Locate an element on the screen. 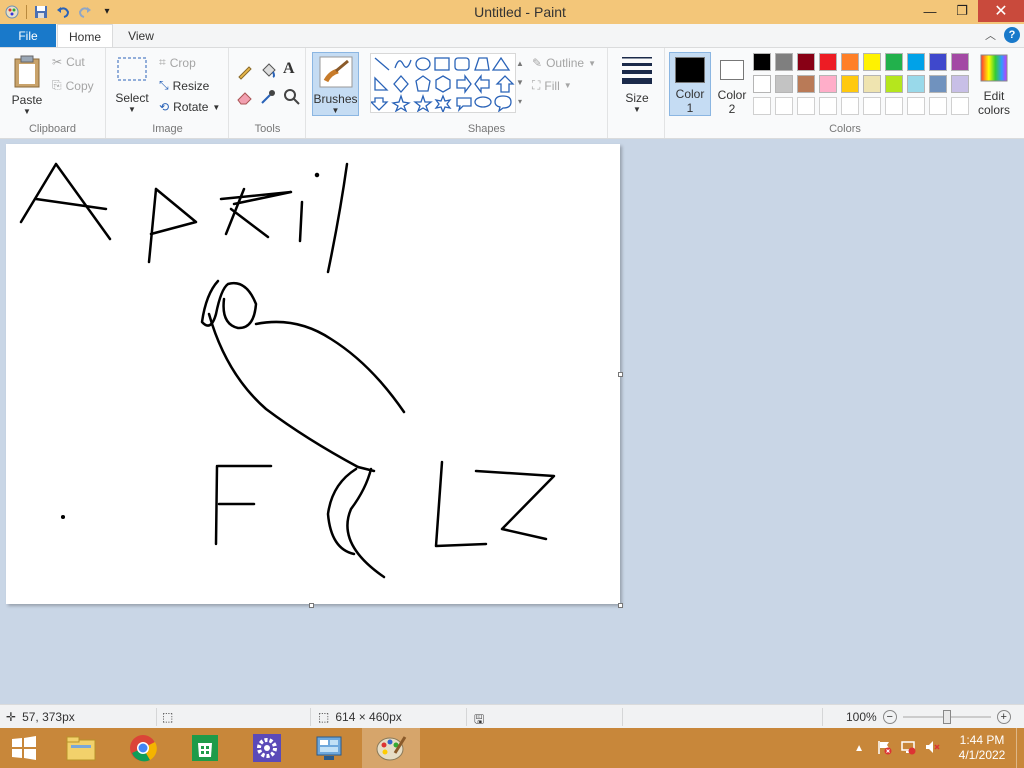  show-hidden-icons-icon: ▲ is located at coordinates (859, 748).